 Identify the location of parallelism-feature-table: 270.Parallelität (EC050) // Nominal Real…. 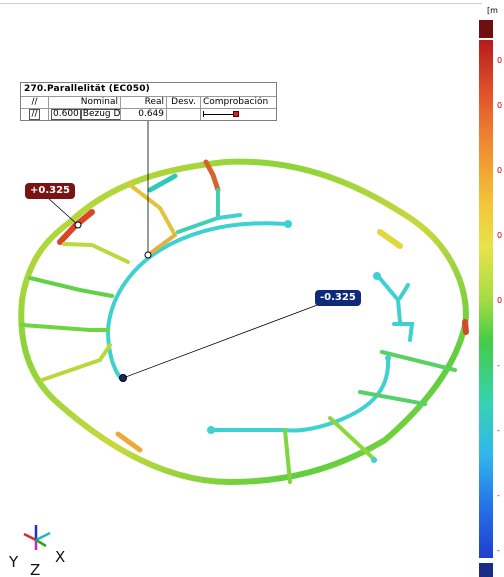
(148, 101).